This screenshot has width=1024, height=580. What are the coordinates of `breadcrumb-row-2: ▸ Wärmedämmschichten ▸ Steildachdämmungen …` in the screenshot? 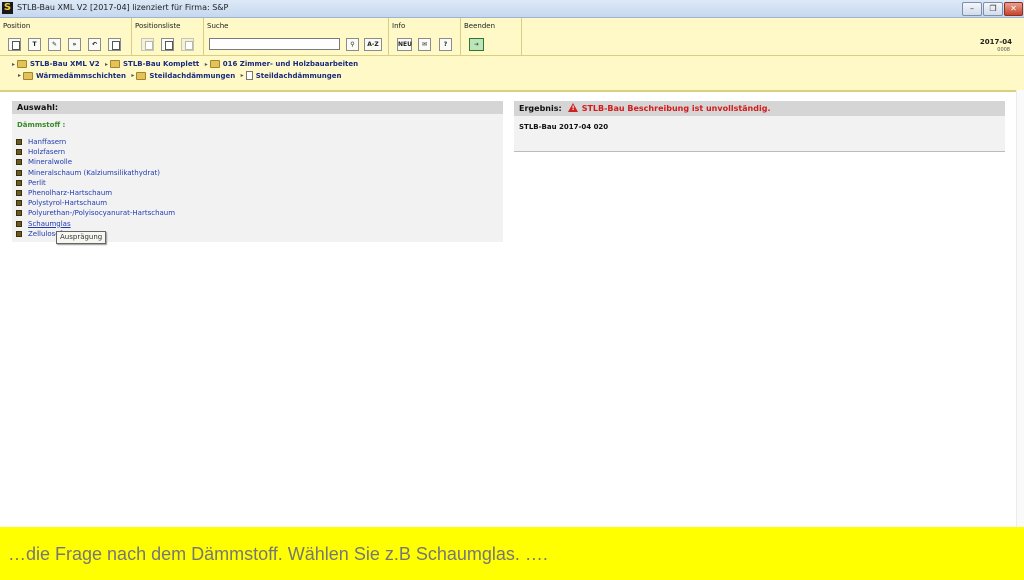 It's located at (180, 75).